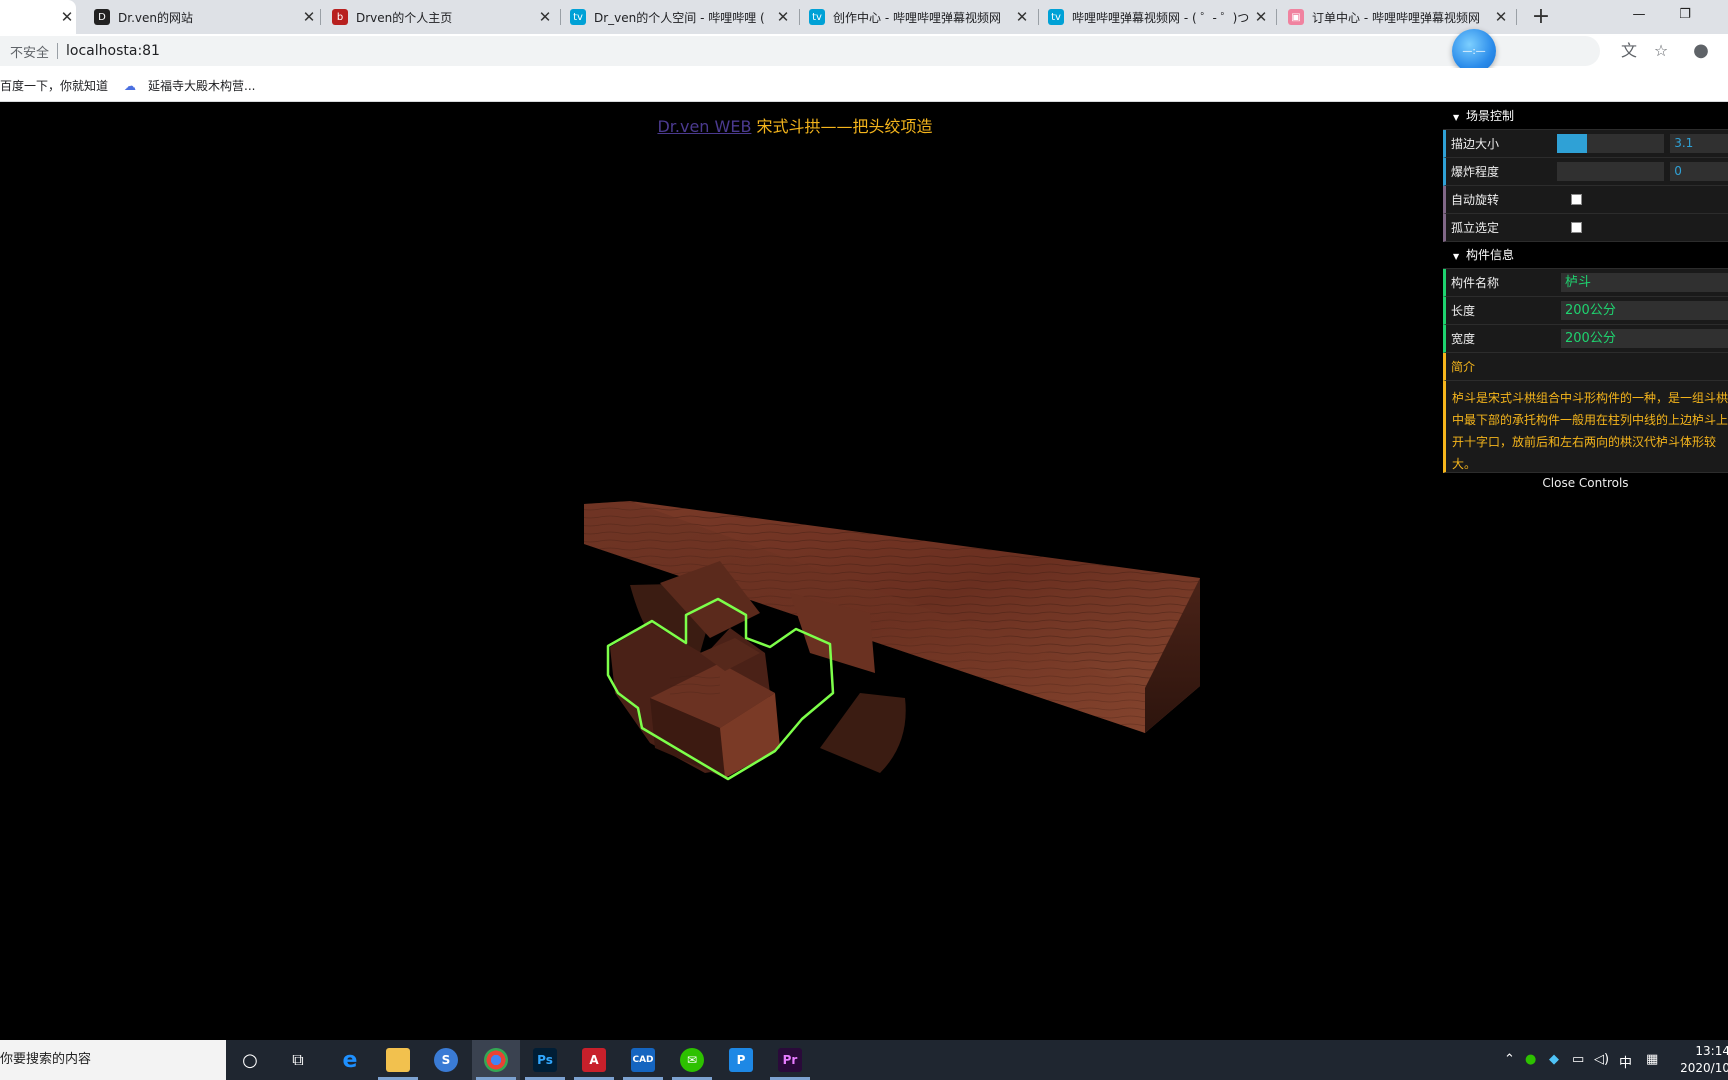  What do you see at coordinates (1585, 200) in the screenshot?
I see `auto-rotate-row: 自动旋转` at bounding box center [1585, 200].